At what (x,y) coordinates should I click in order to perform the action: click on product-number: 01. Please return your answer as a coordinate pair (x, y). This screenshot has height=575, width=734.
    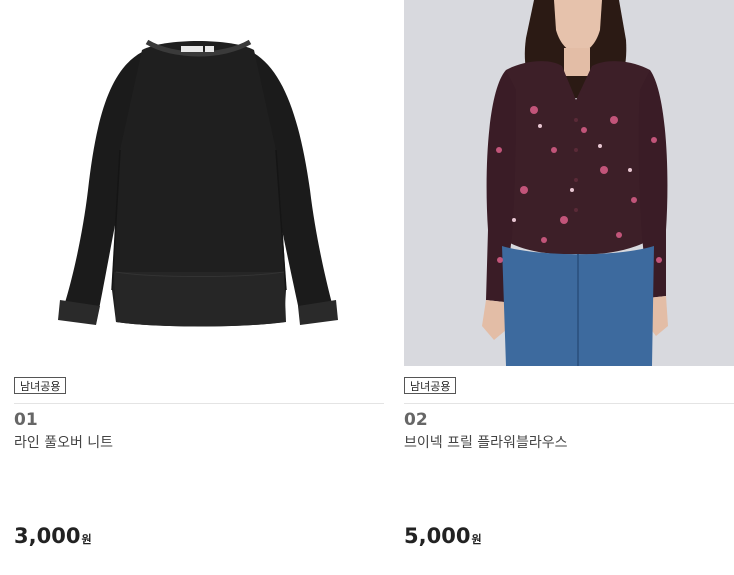
    Looking at the image, I should click on (26, 420).